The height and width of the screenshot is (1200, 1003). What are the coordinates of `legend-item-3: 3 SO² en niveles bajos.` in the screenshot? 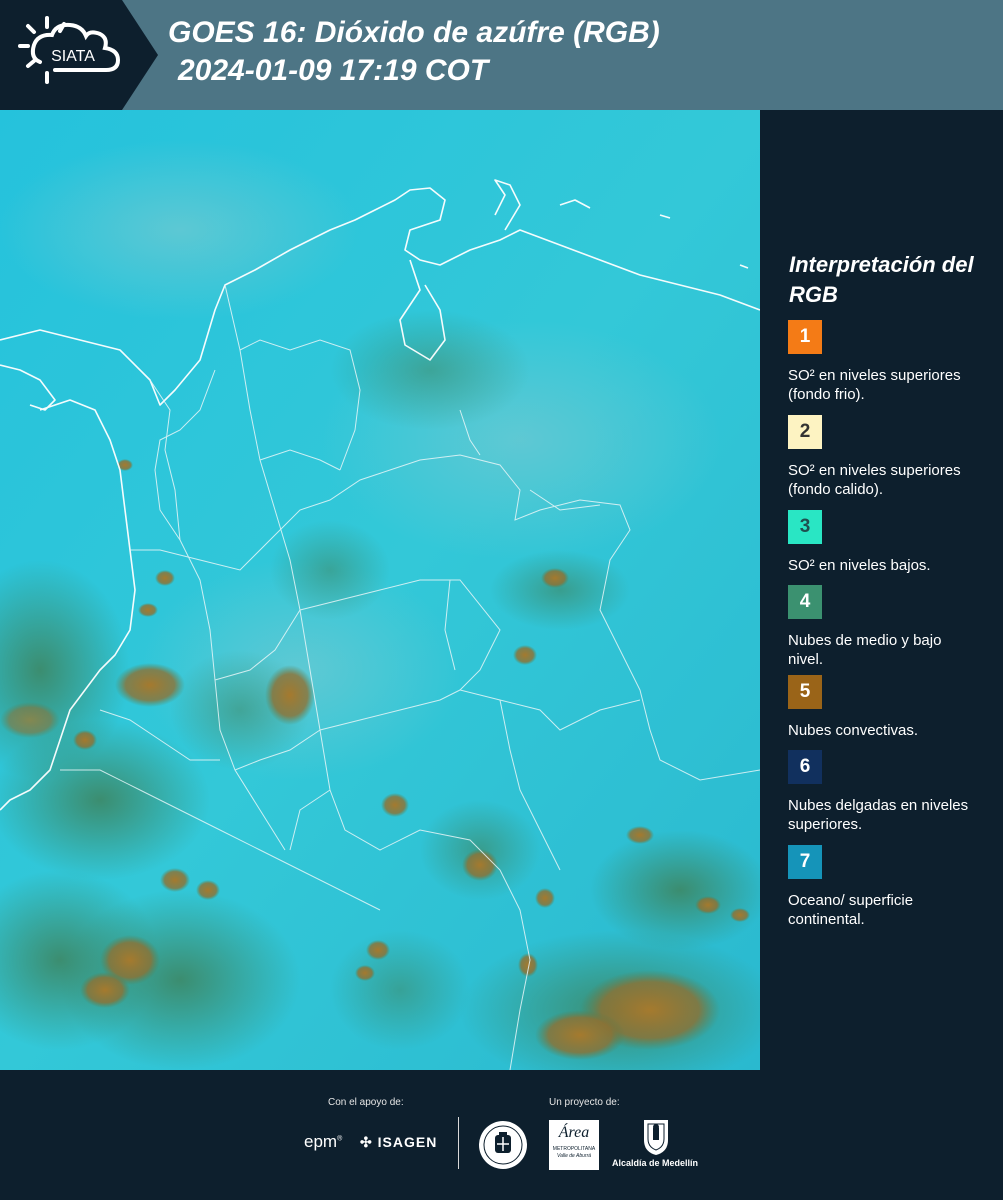 It's located at (893, 542).